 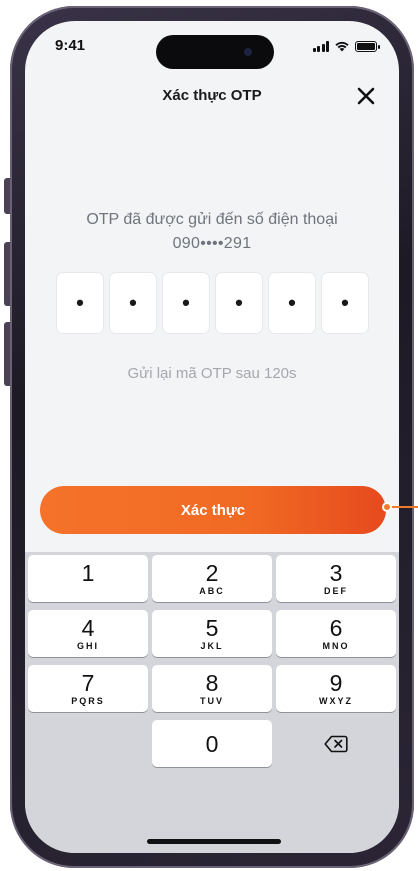 I want to click on otp-digit-1: •, so click(x=80, y=303).